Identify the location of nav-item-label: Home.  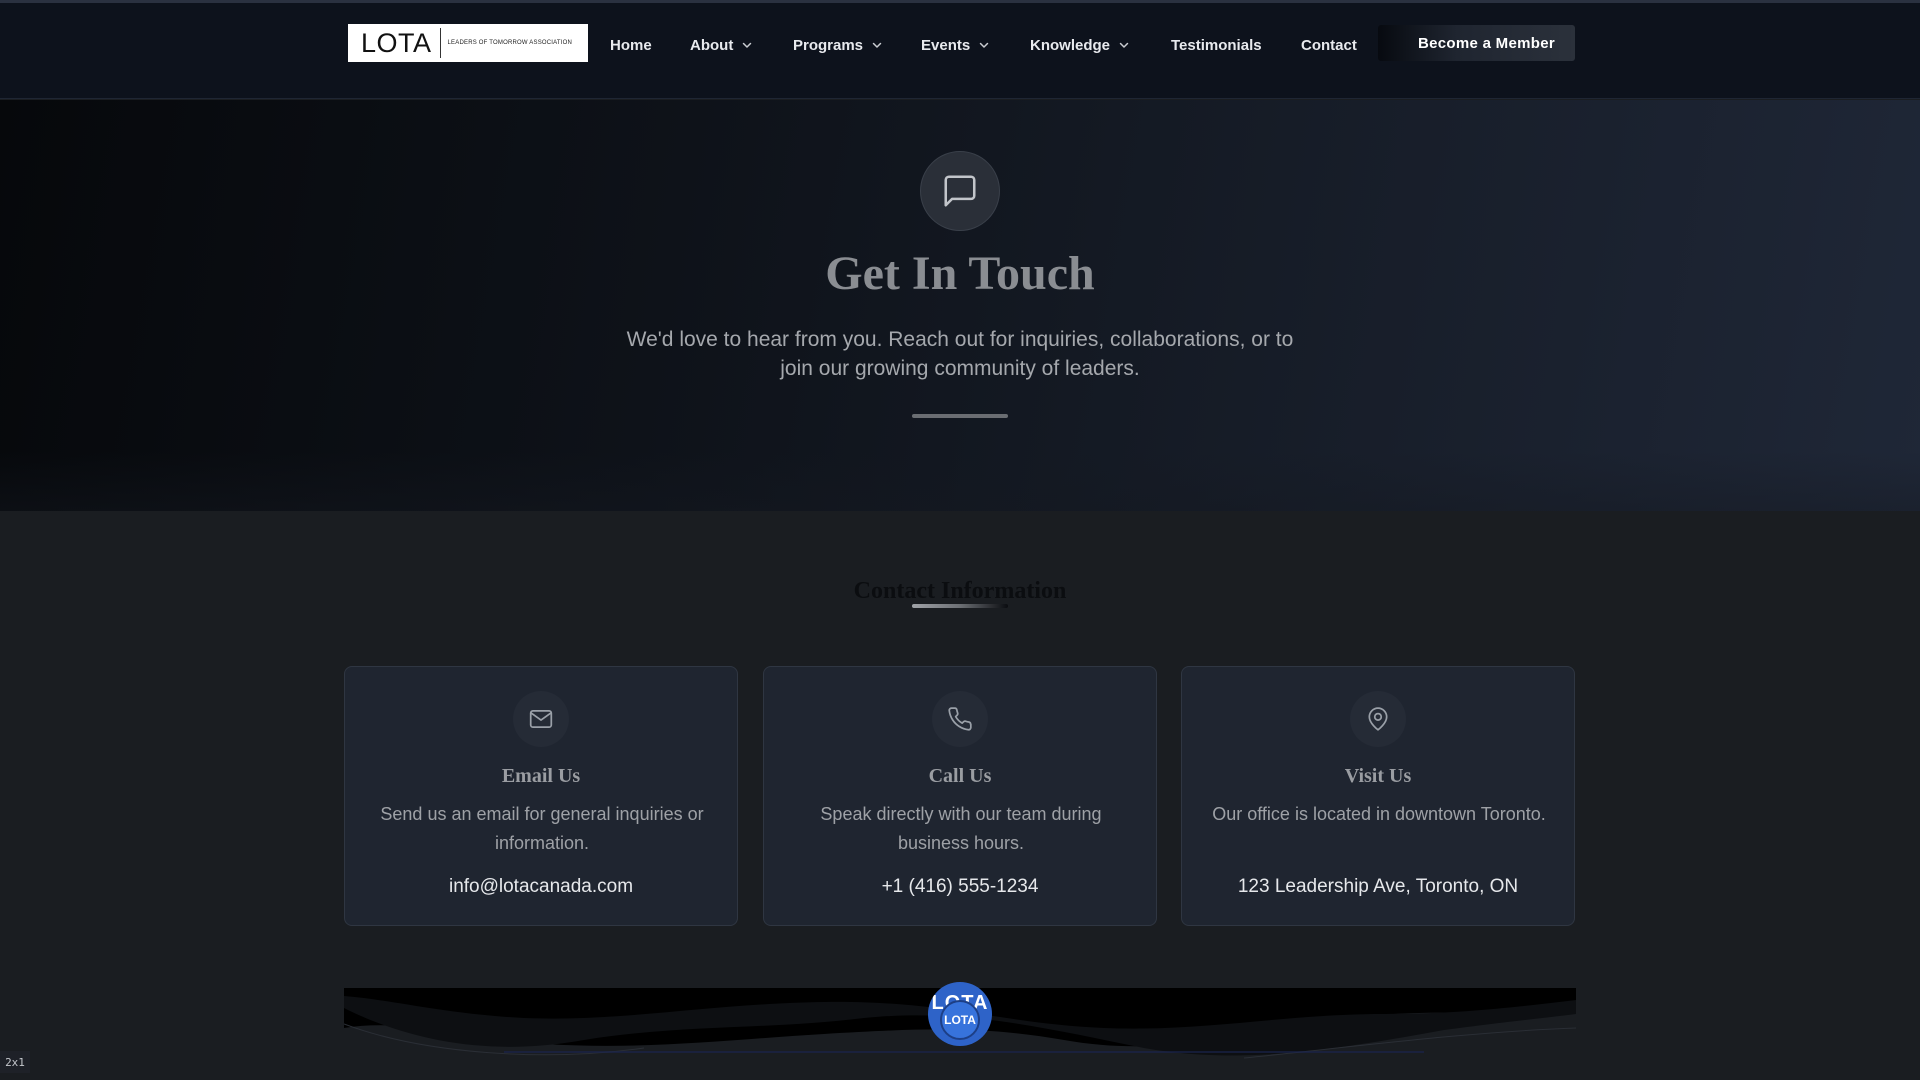
(631, 45).